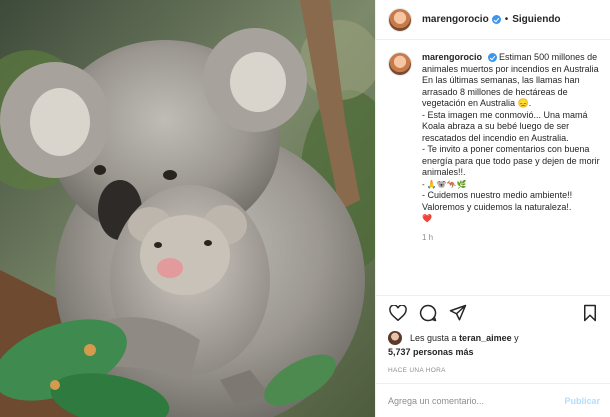 The image size is (610, 417). Describe the element at coordinates (455, 19) in the screenshot. I see `post-username: marengorocio` at that location.